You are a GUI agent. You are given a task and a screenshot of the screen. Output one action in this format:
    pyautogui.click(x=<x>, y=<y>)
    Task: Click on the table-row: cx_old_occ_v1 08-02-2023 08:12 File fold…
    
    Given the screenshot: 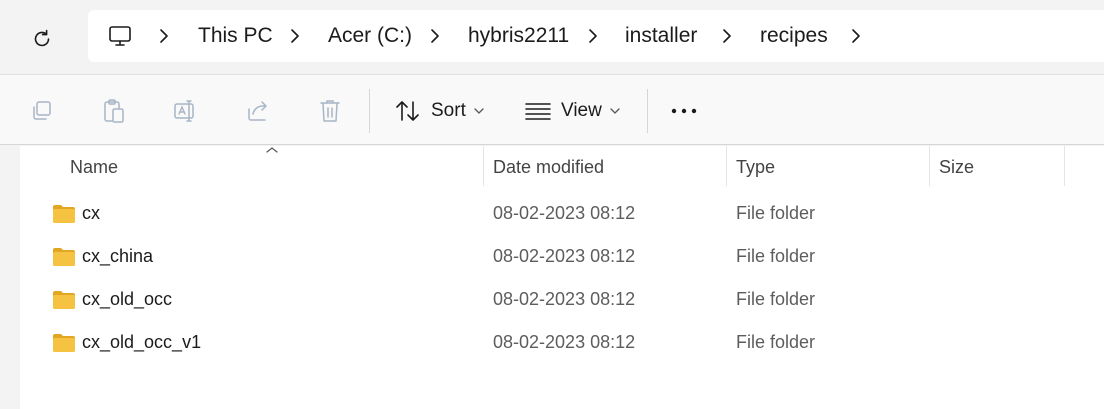 What is the action you would take?
    pyautogui.click(x=562, y=344)
    